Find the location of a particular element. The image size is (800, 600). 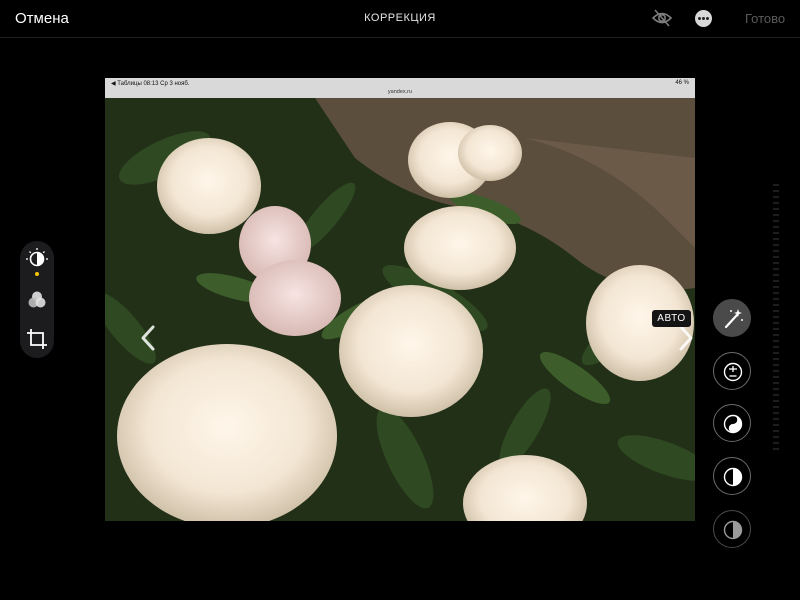

adjustment-slider is located at coordinates (776, 319).